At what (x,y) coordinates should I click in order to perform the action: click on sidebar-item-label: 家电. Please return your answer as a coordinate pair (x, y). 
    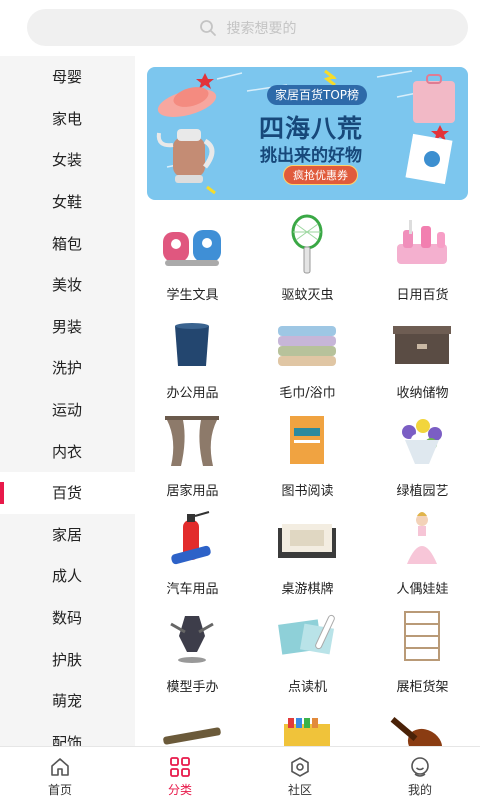
    Looking at the image, I should click on (67, 118).